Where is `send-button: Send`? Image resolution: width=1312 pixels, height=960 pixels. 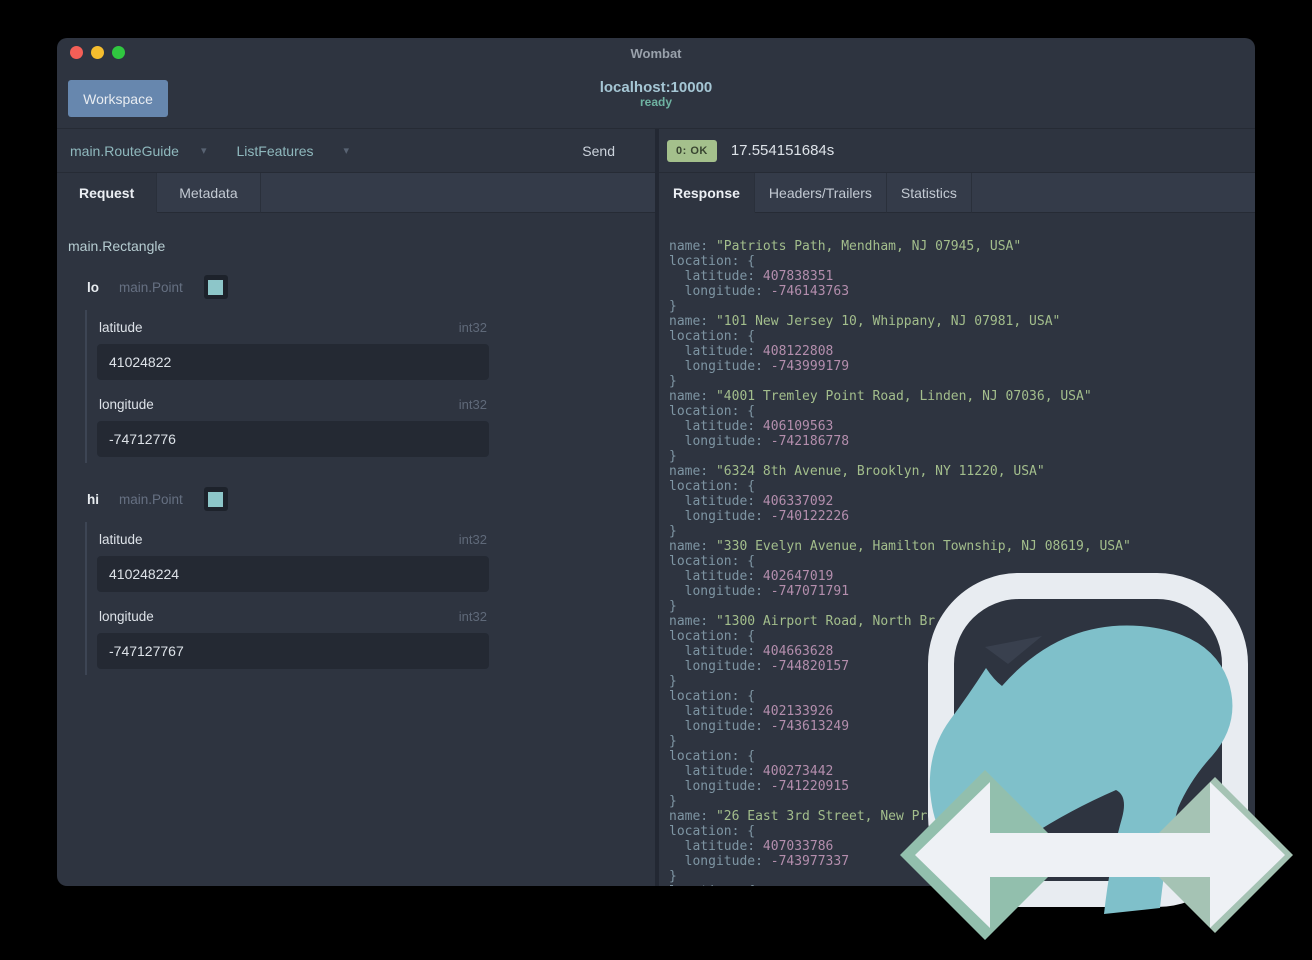 send-button: Send is located at coordinates (598, 151).